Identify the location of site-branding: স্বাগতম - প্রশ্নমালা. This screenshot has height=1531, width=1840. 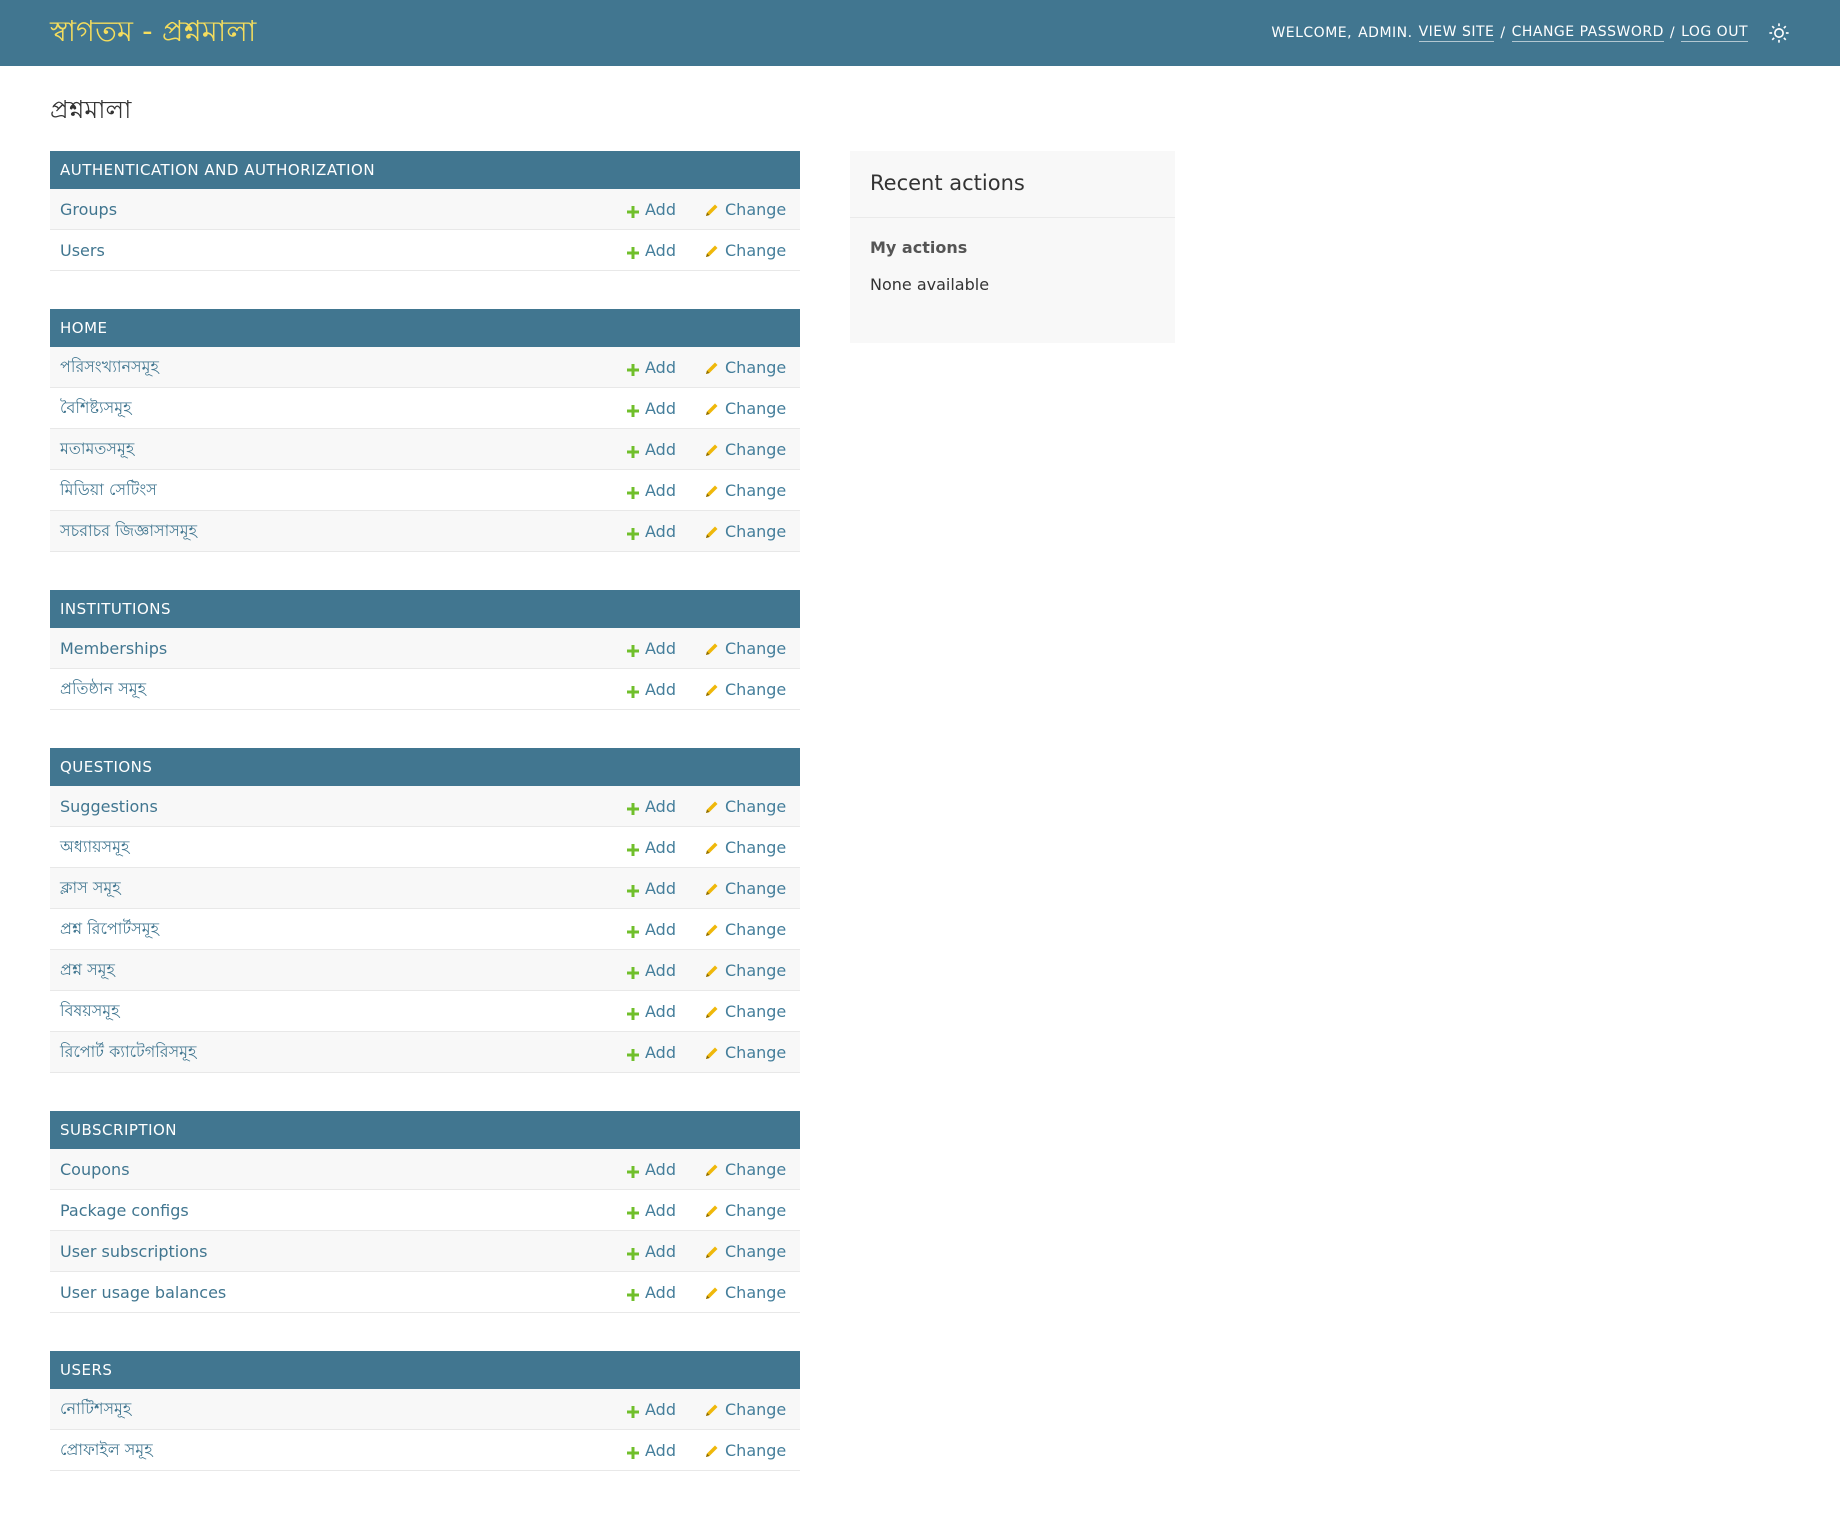
(153, 33).